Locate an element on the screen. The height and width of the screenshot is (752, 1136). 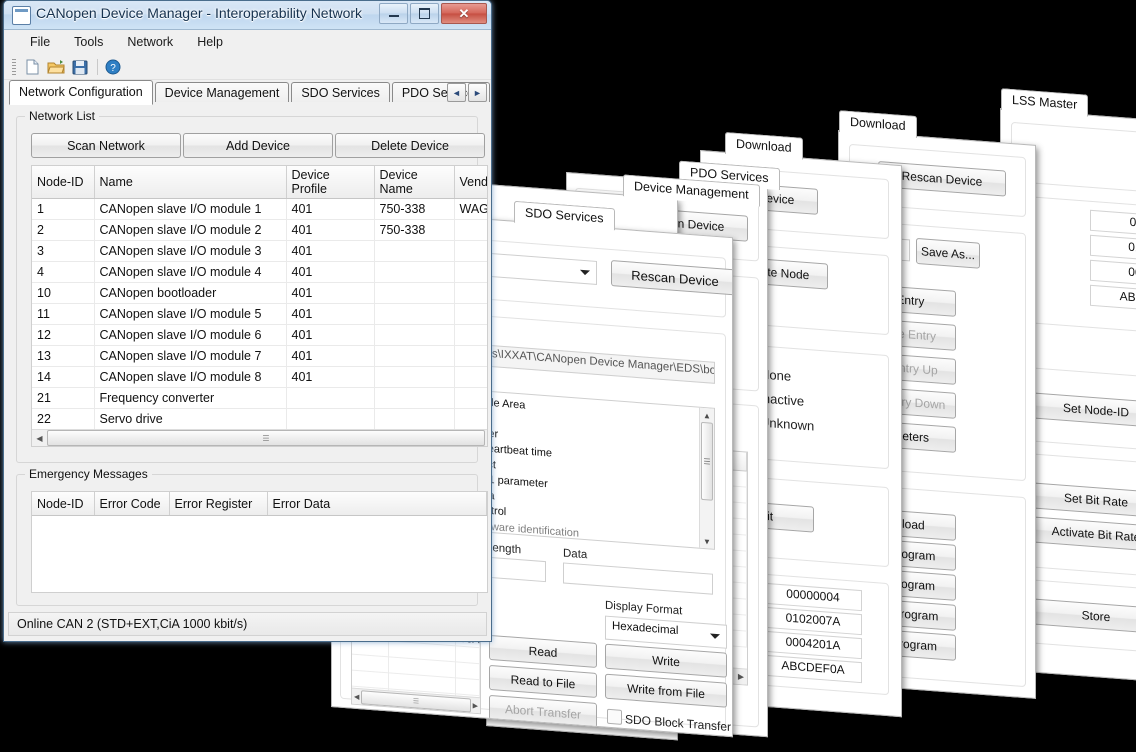
lss-store-button: Store is located at coordinates (1084, 616).